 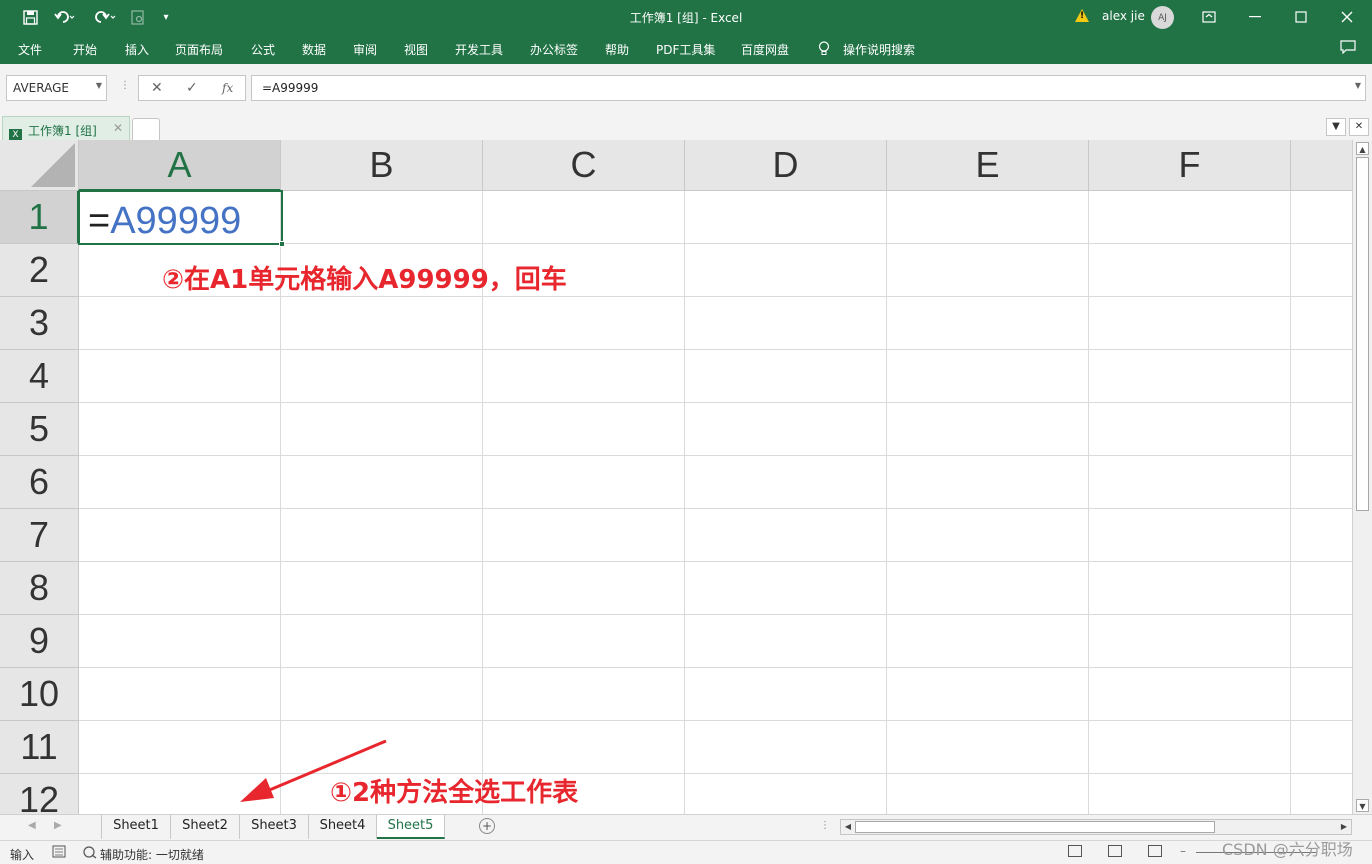 I want to click on vertical-scroll-thumb, so click(x=1362, y=334).